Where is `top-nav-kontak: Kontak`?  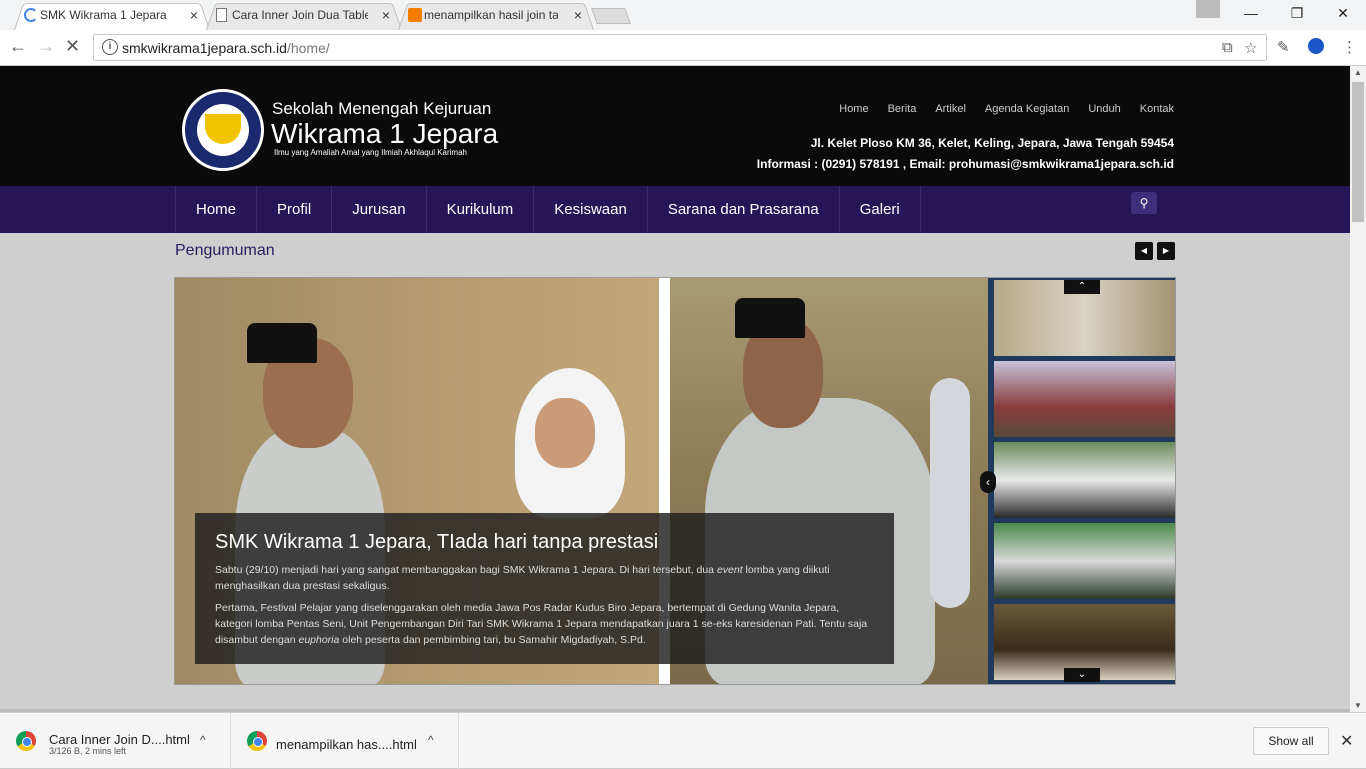
top-nav-kontak: Kontak is located at coordinates (1157, 109).